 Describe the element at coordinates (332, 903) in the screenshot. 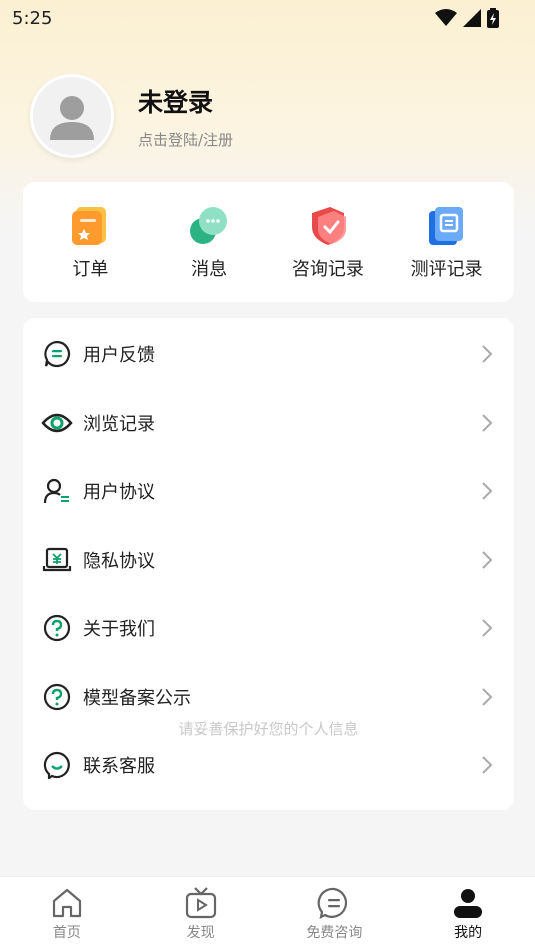

I see `chat-bubble-icon` at that location.